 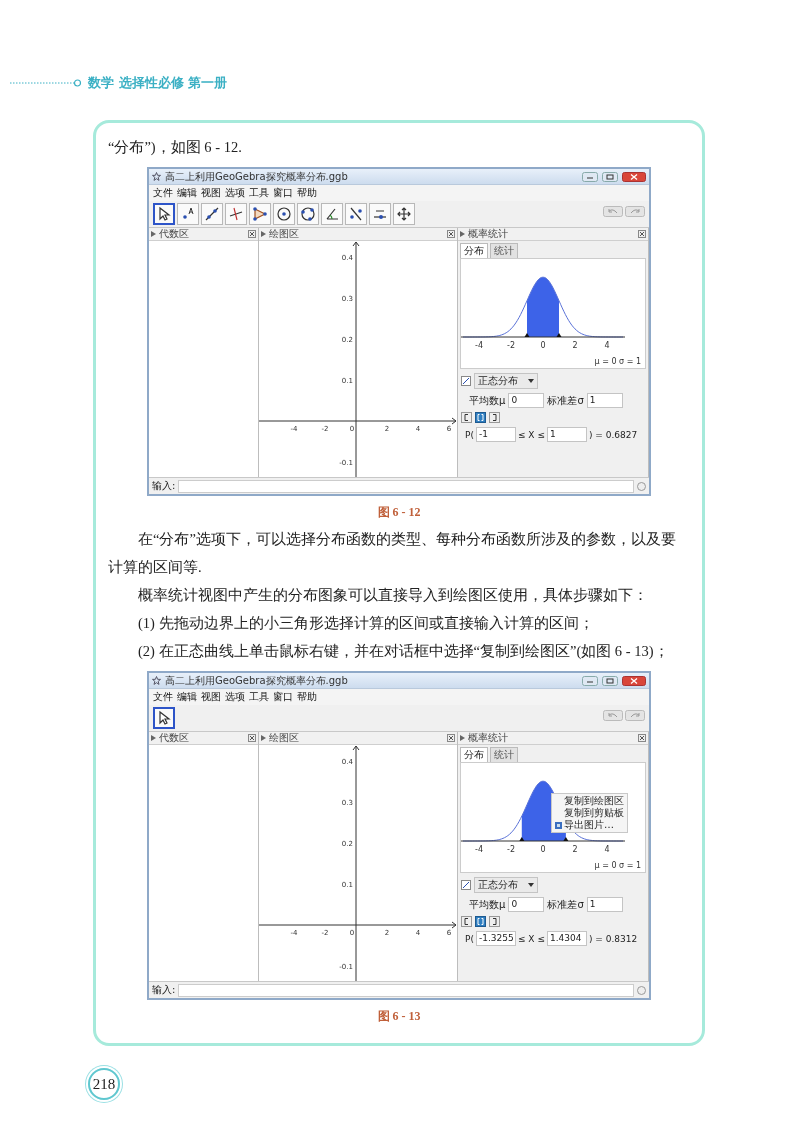 I want to click on probability-result: ) = 0.8312, so click(x=613, y=938).